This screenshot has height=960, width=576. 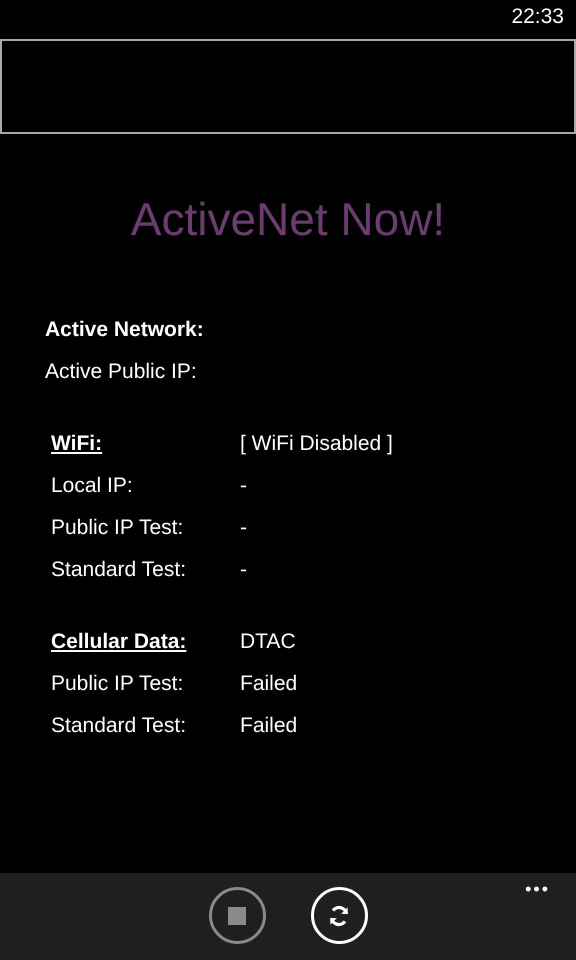 I want to click on section-value: [ WiFi Disabled ], so click(x=316, y=444).